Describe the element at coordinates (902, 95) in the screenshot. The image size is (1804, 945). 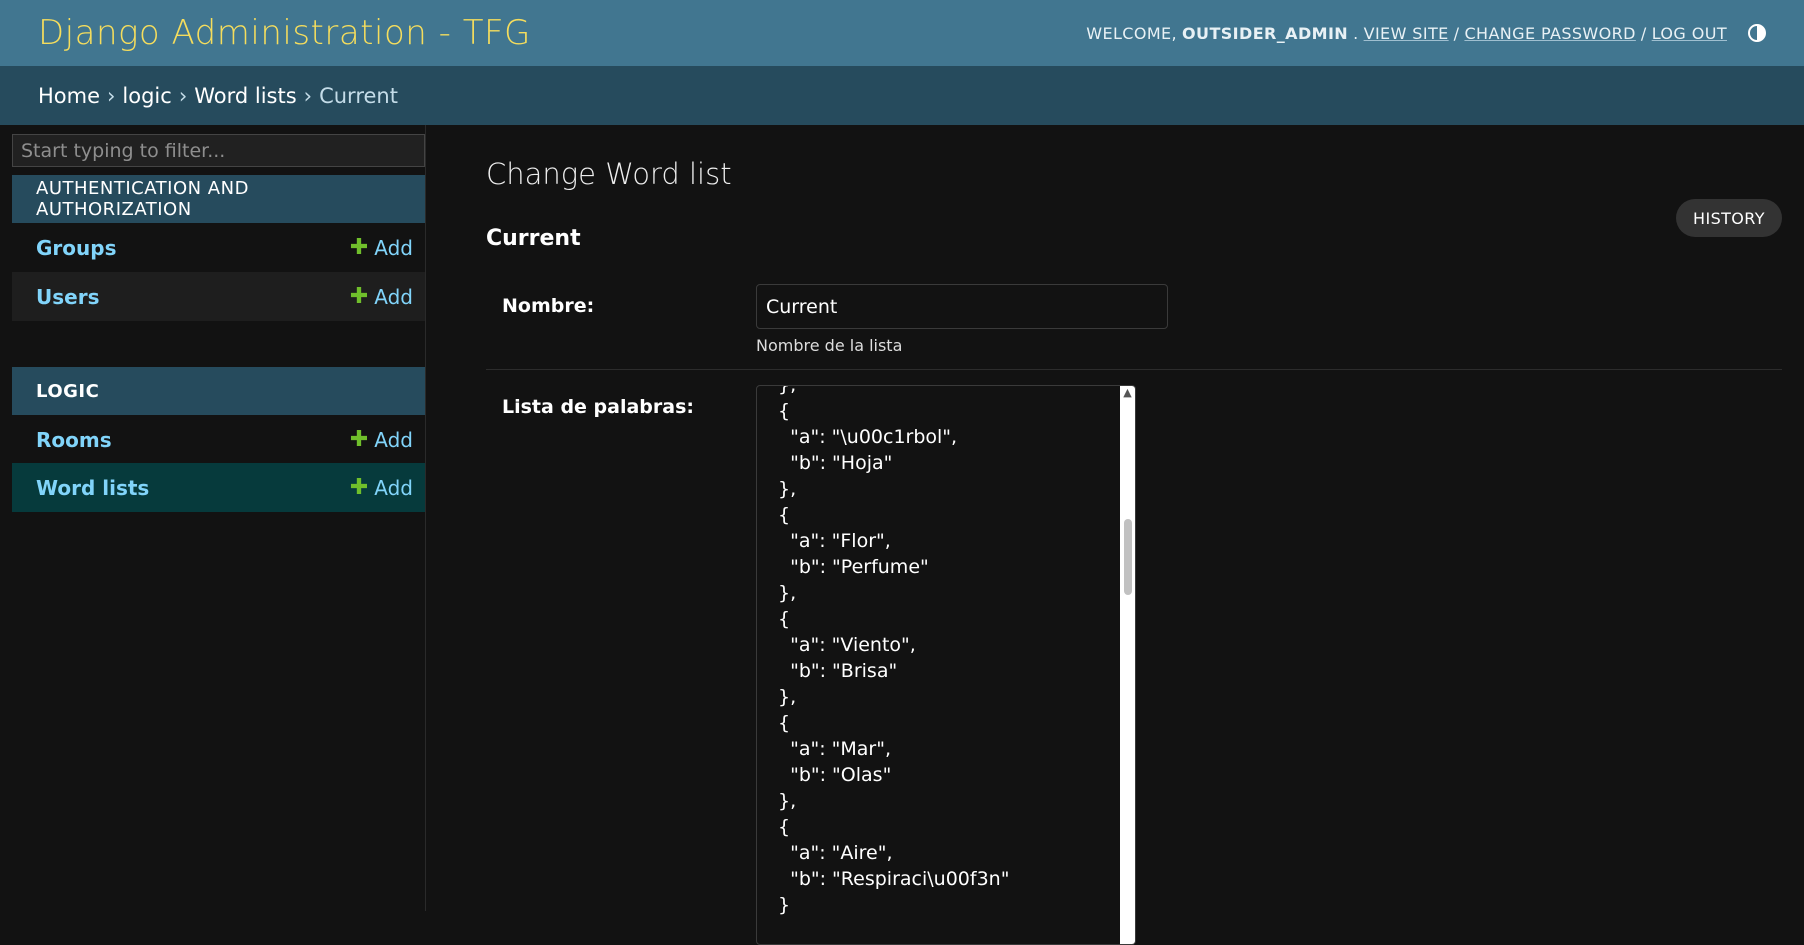
I see `breadcrumb: Home › logic › Word lists › Current` at that location.